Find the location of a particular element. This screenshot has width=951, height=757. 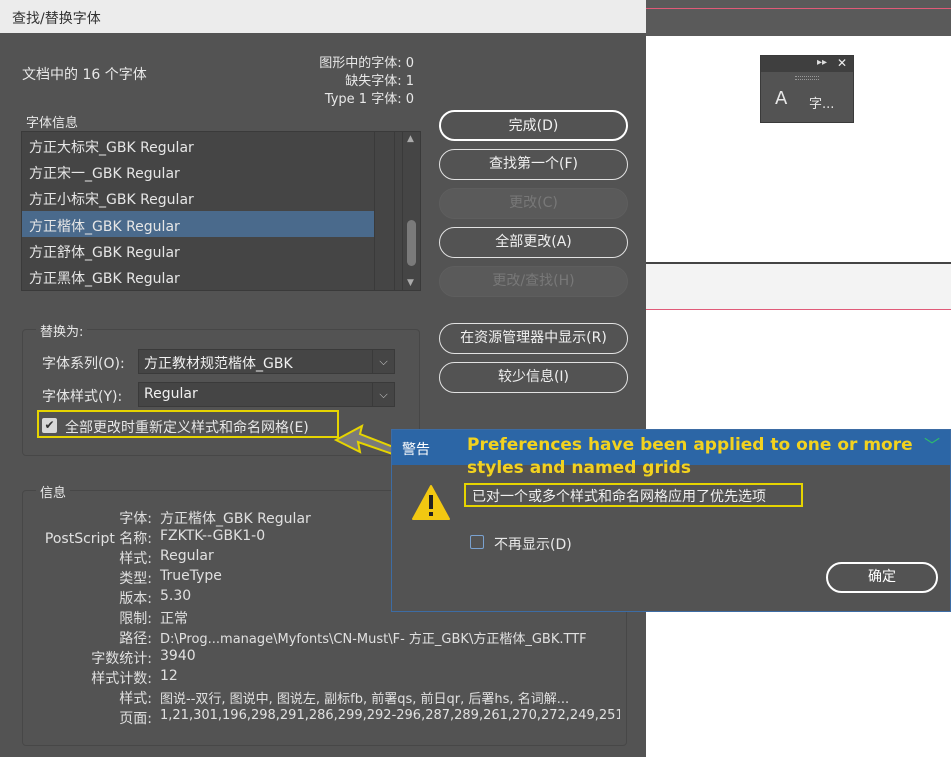

info-key: 路径: is located at coordinates (135, 639).